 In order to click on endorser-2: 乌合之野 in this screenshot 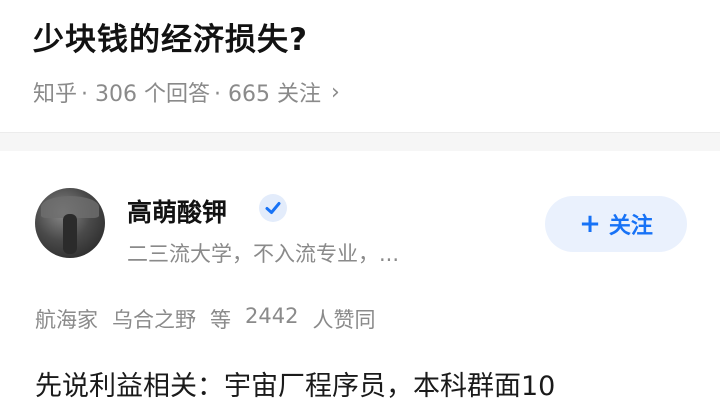, I will do `click(154, 320)`.